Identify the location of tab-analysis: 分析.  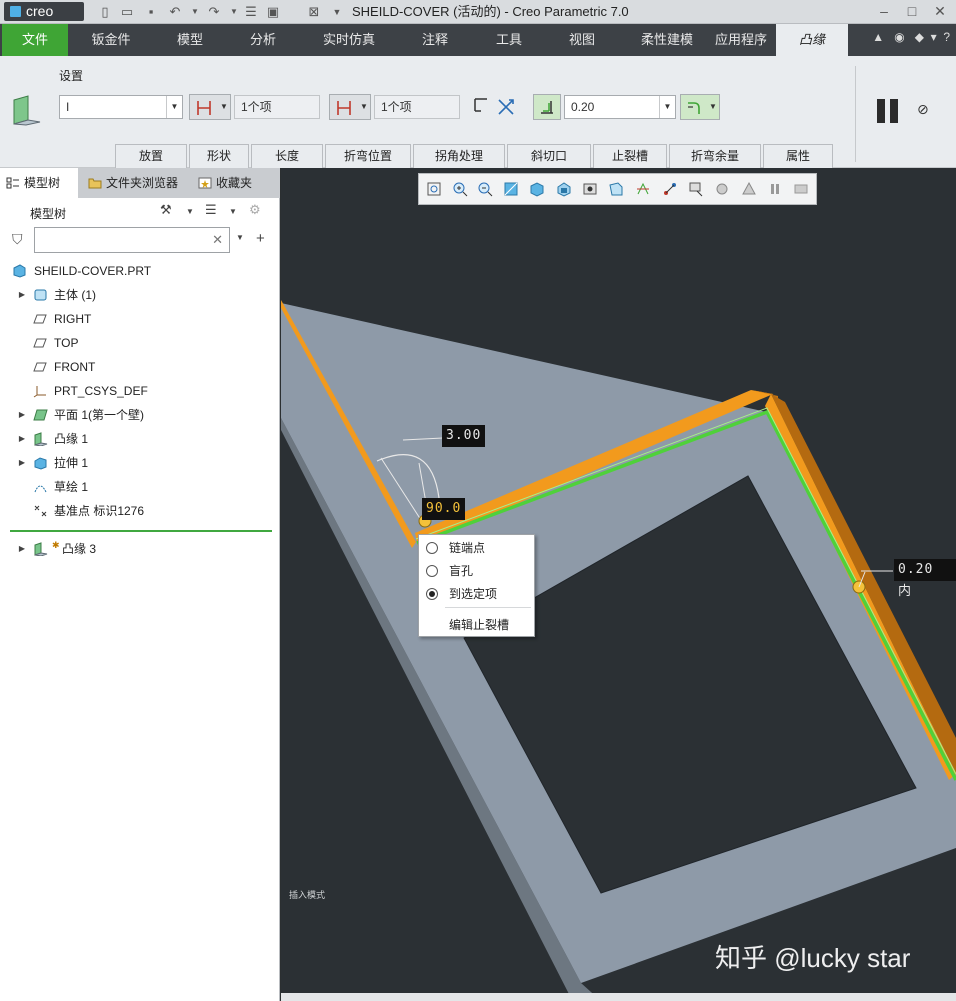
(263, 40).